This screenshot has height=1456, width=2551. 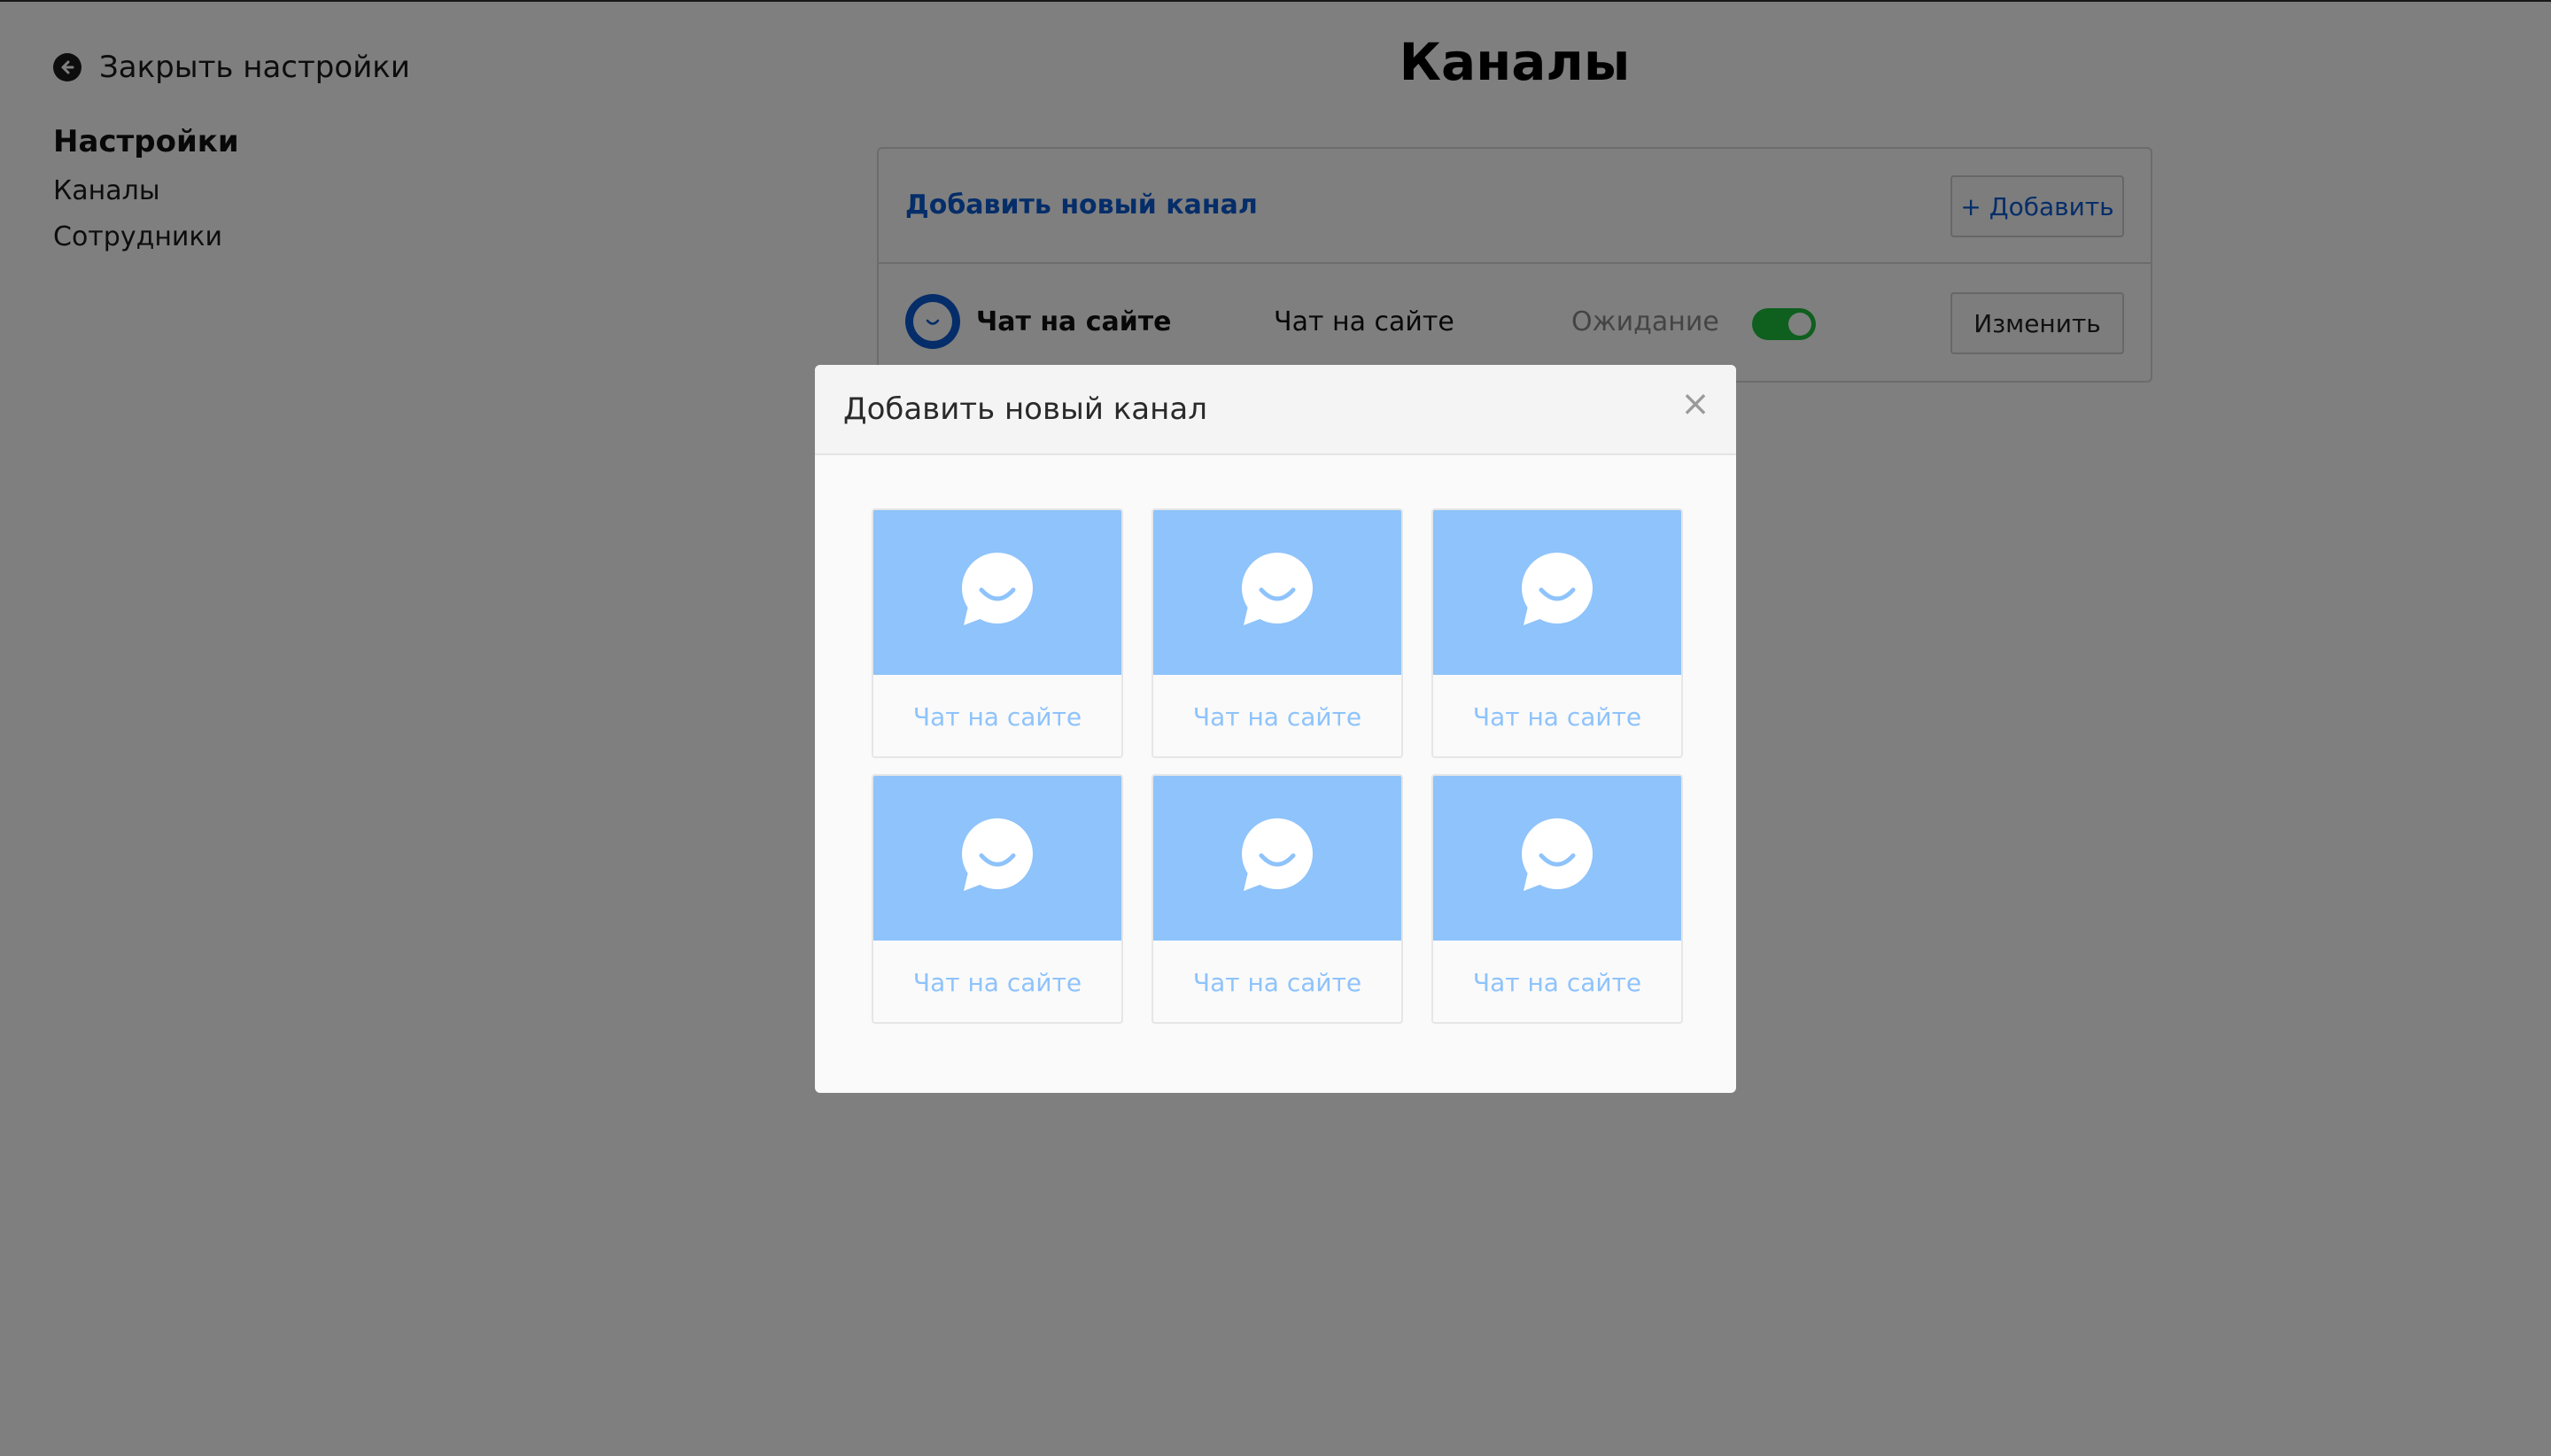 What do you see at coordinates (1695, 404) in the screenshot?
I see `close-icon: ×` at bounding box center [1695, 404].